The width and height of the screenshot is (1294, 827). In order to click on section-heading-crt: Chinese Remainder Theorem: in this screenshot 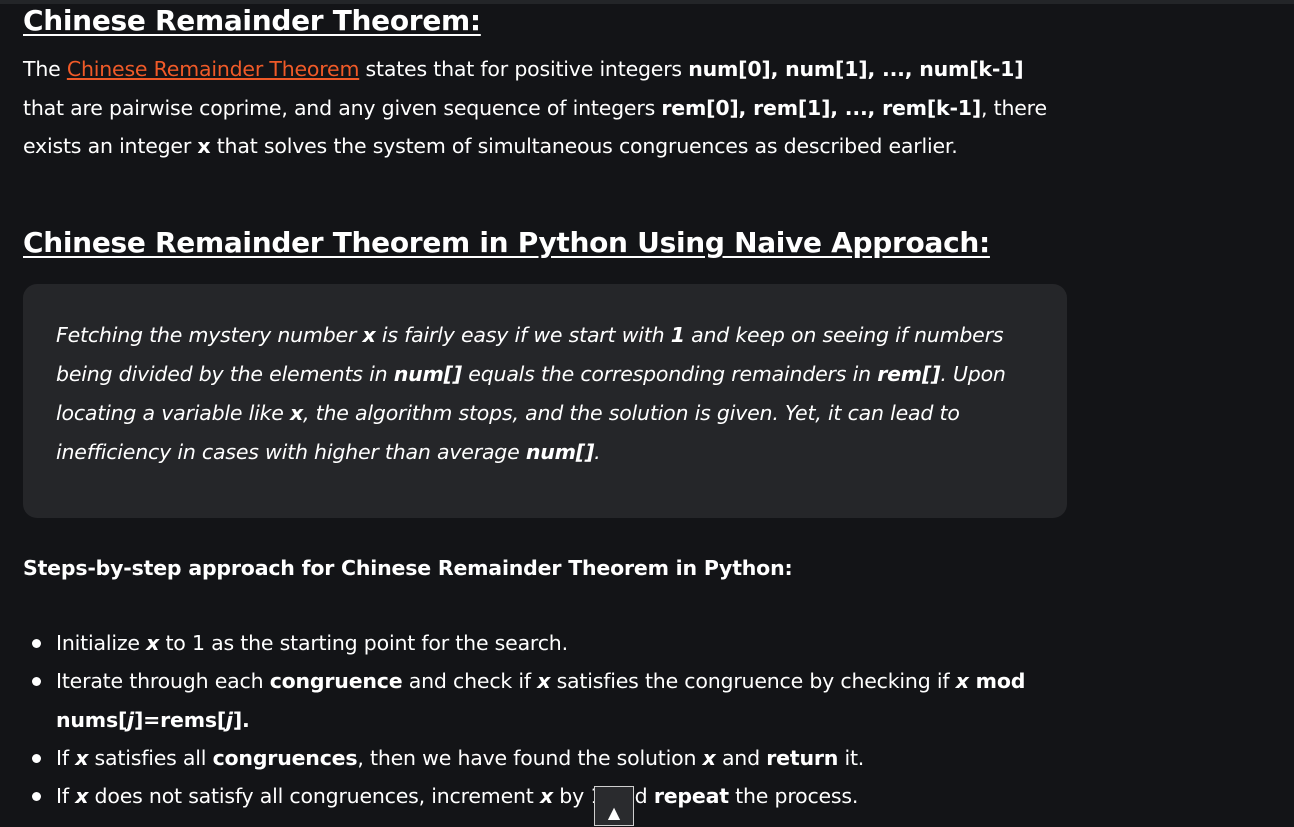, I will do `click(252, 20)`.